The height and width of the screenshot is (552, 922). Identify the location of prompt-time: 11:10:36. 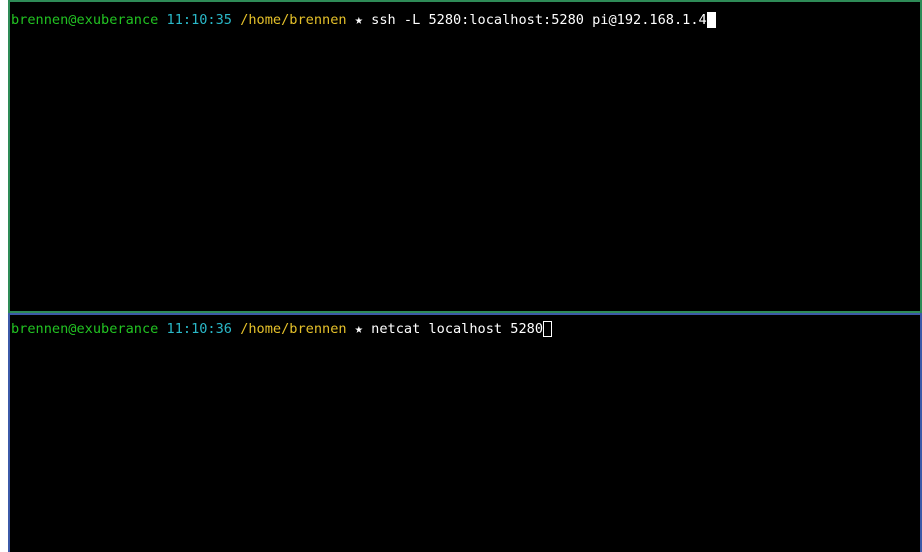
(199, 329).